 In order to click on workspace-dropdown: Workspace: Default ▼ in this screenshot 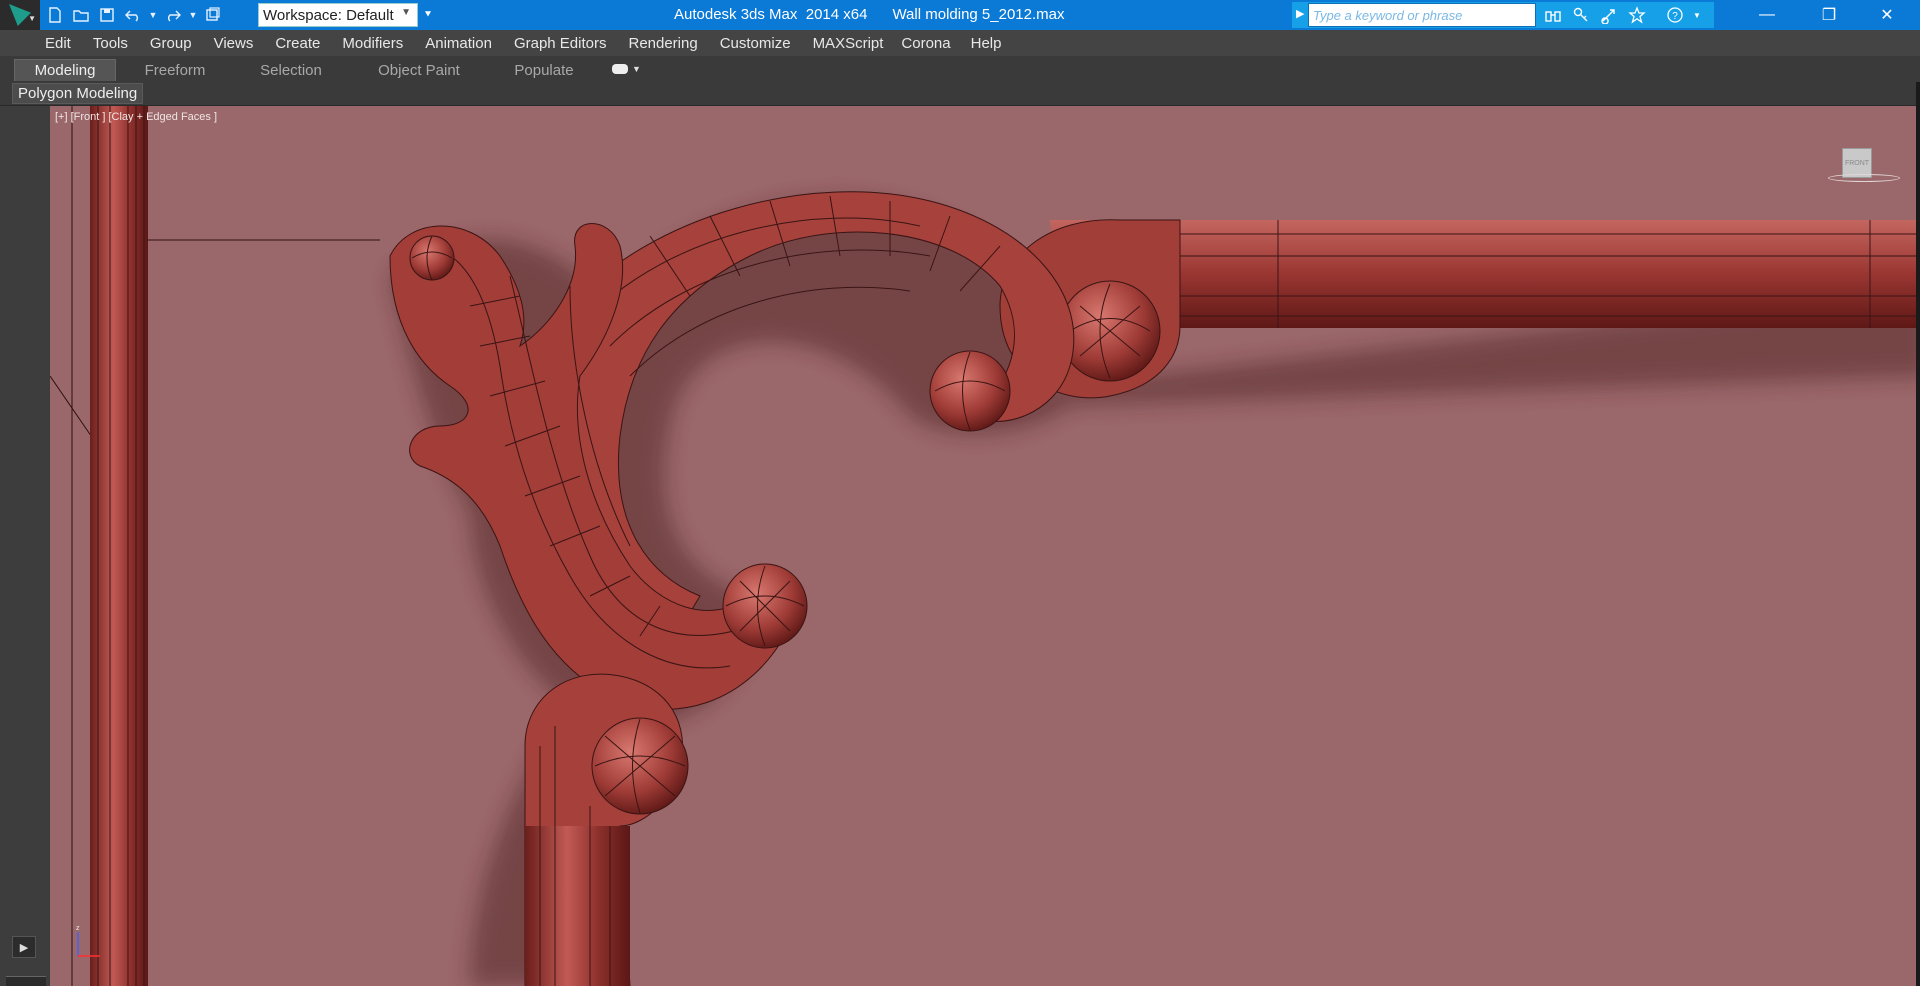, I will do `click(338, 15)`.